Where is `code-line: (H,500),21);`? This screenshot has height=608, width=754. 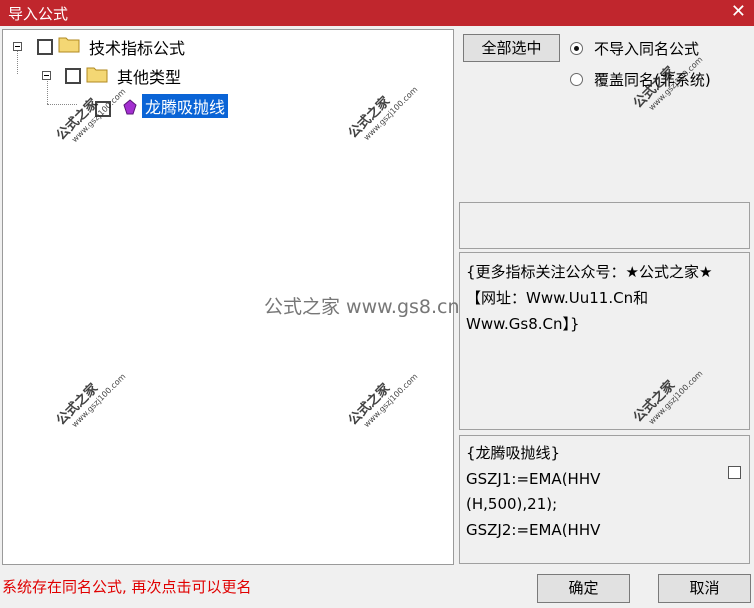
code-line: (H,500),21); is located at coordinates (512, 504).